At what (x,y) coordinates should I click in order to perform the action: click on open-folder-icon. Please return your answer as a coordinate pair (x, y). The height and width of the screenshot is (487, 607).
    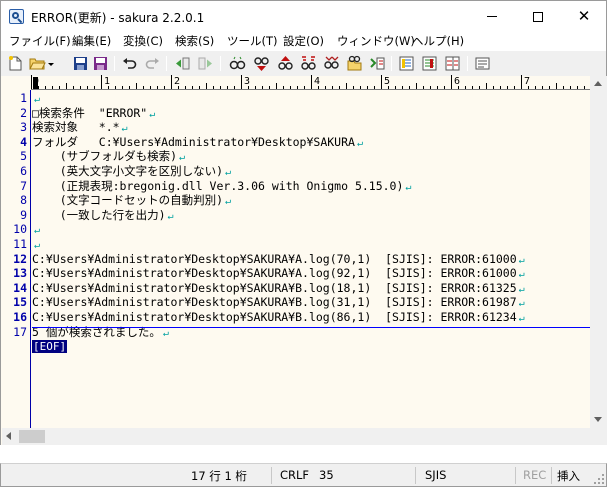
    Looking at the image, I should click on (37, 63).